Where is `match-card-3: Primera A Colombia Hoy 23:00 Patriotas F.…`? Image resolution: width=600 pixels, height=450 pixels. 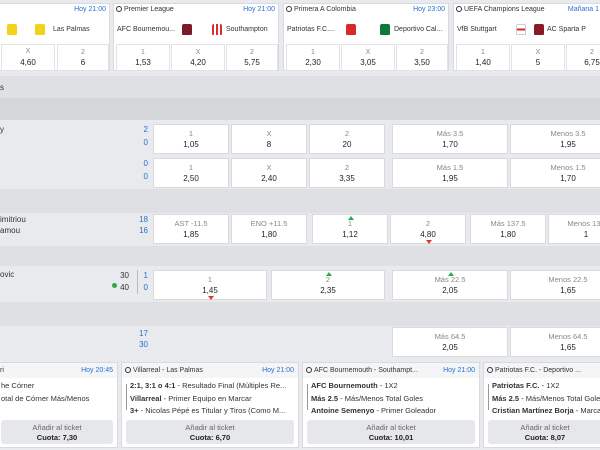 match-card-3: Primera A Colombia Hoy 23:00 Patriotas F.… is located at coordinates (366, 37).